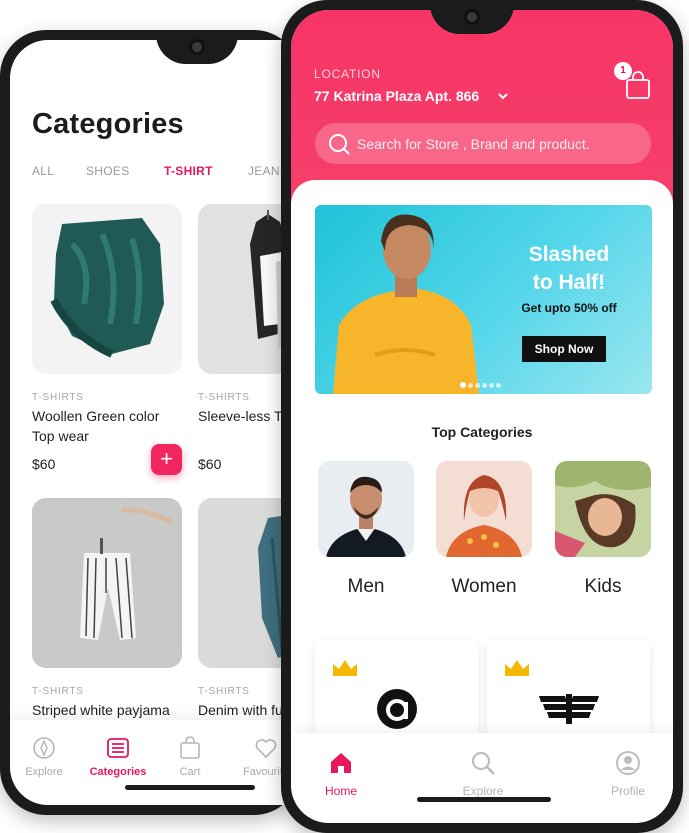 This screenshot has height=833, width=689. I want to click on home-icon, so click(341, 763).